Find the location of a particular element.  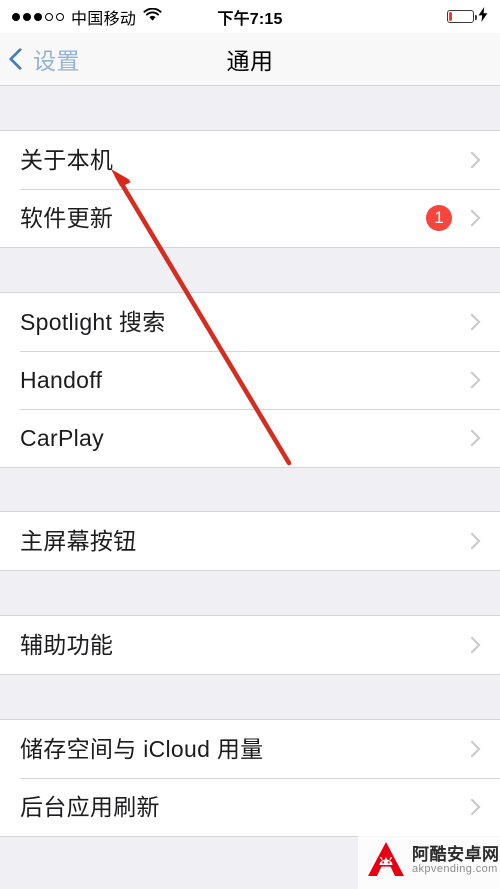

list-item-software-update: 软件更新 1 is located at coordinates (250, 218).